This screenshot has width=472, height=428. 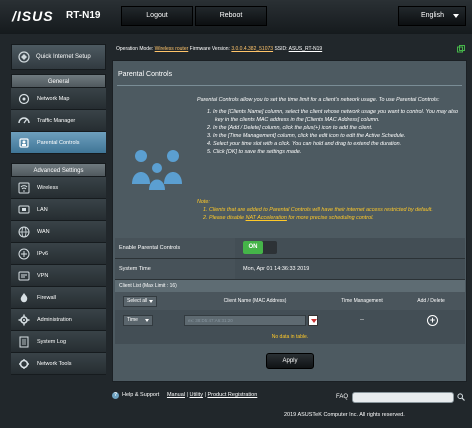 What do you see at coordinates (203, 202) in the screenshot?
I see `note-label: Note:` at bounding box center [203, 202].